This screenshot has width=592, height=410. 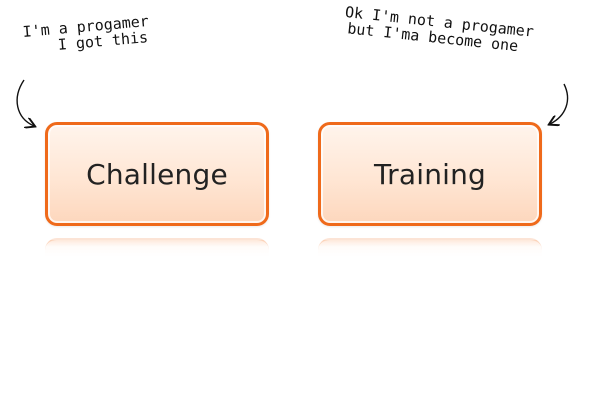 I want to click on training-button: Training, so click(x=430, y=174).